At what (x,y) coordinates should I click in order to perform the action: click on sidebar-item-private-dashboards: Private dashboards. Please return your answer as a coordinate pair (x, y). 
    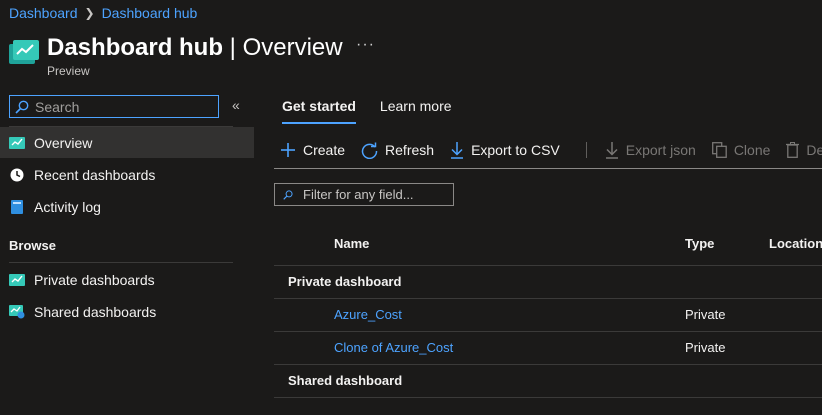
    Looking at the image, I should click on (127, 279).